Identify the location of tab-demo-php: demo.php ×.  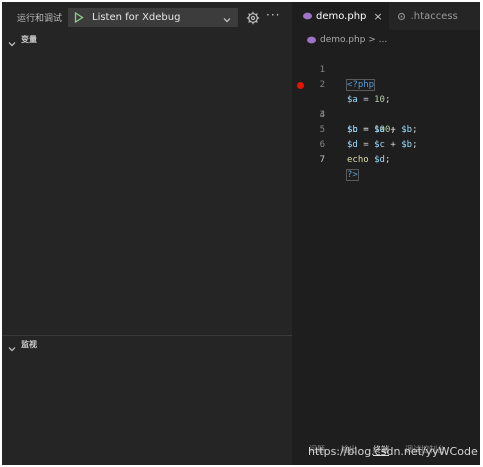
(341, 16).